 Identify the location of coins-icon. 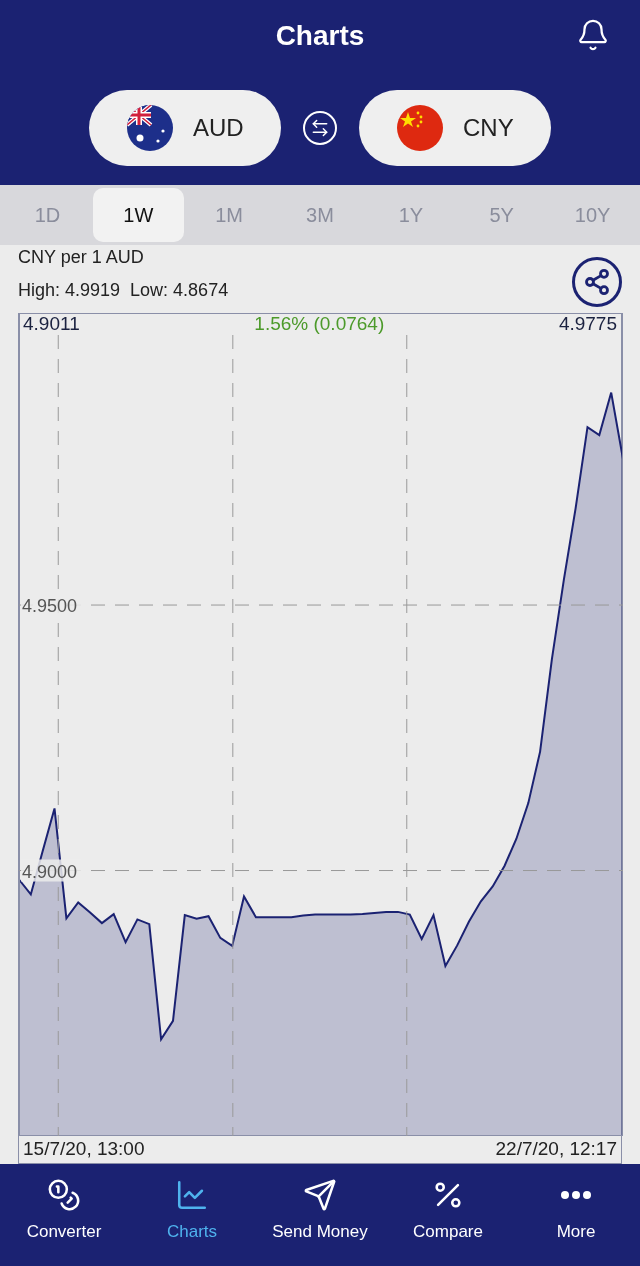
(64, 1195).